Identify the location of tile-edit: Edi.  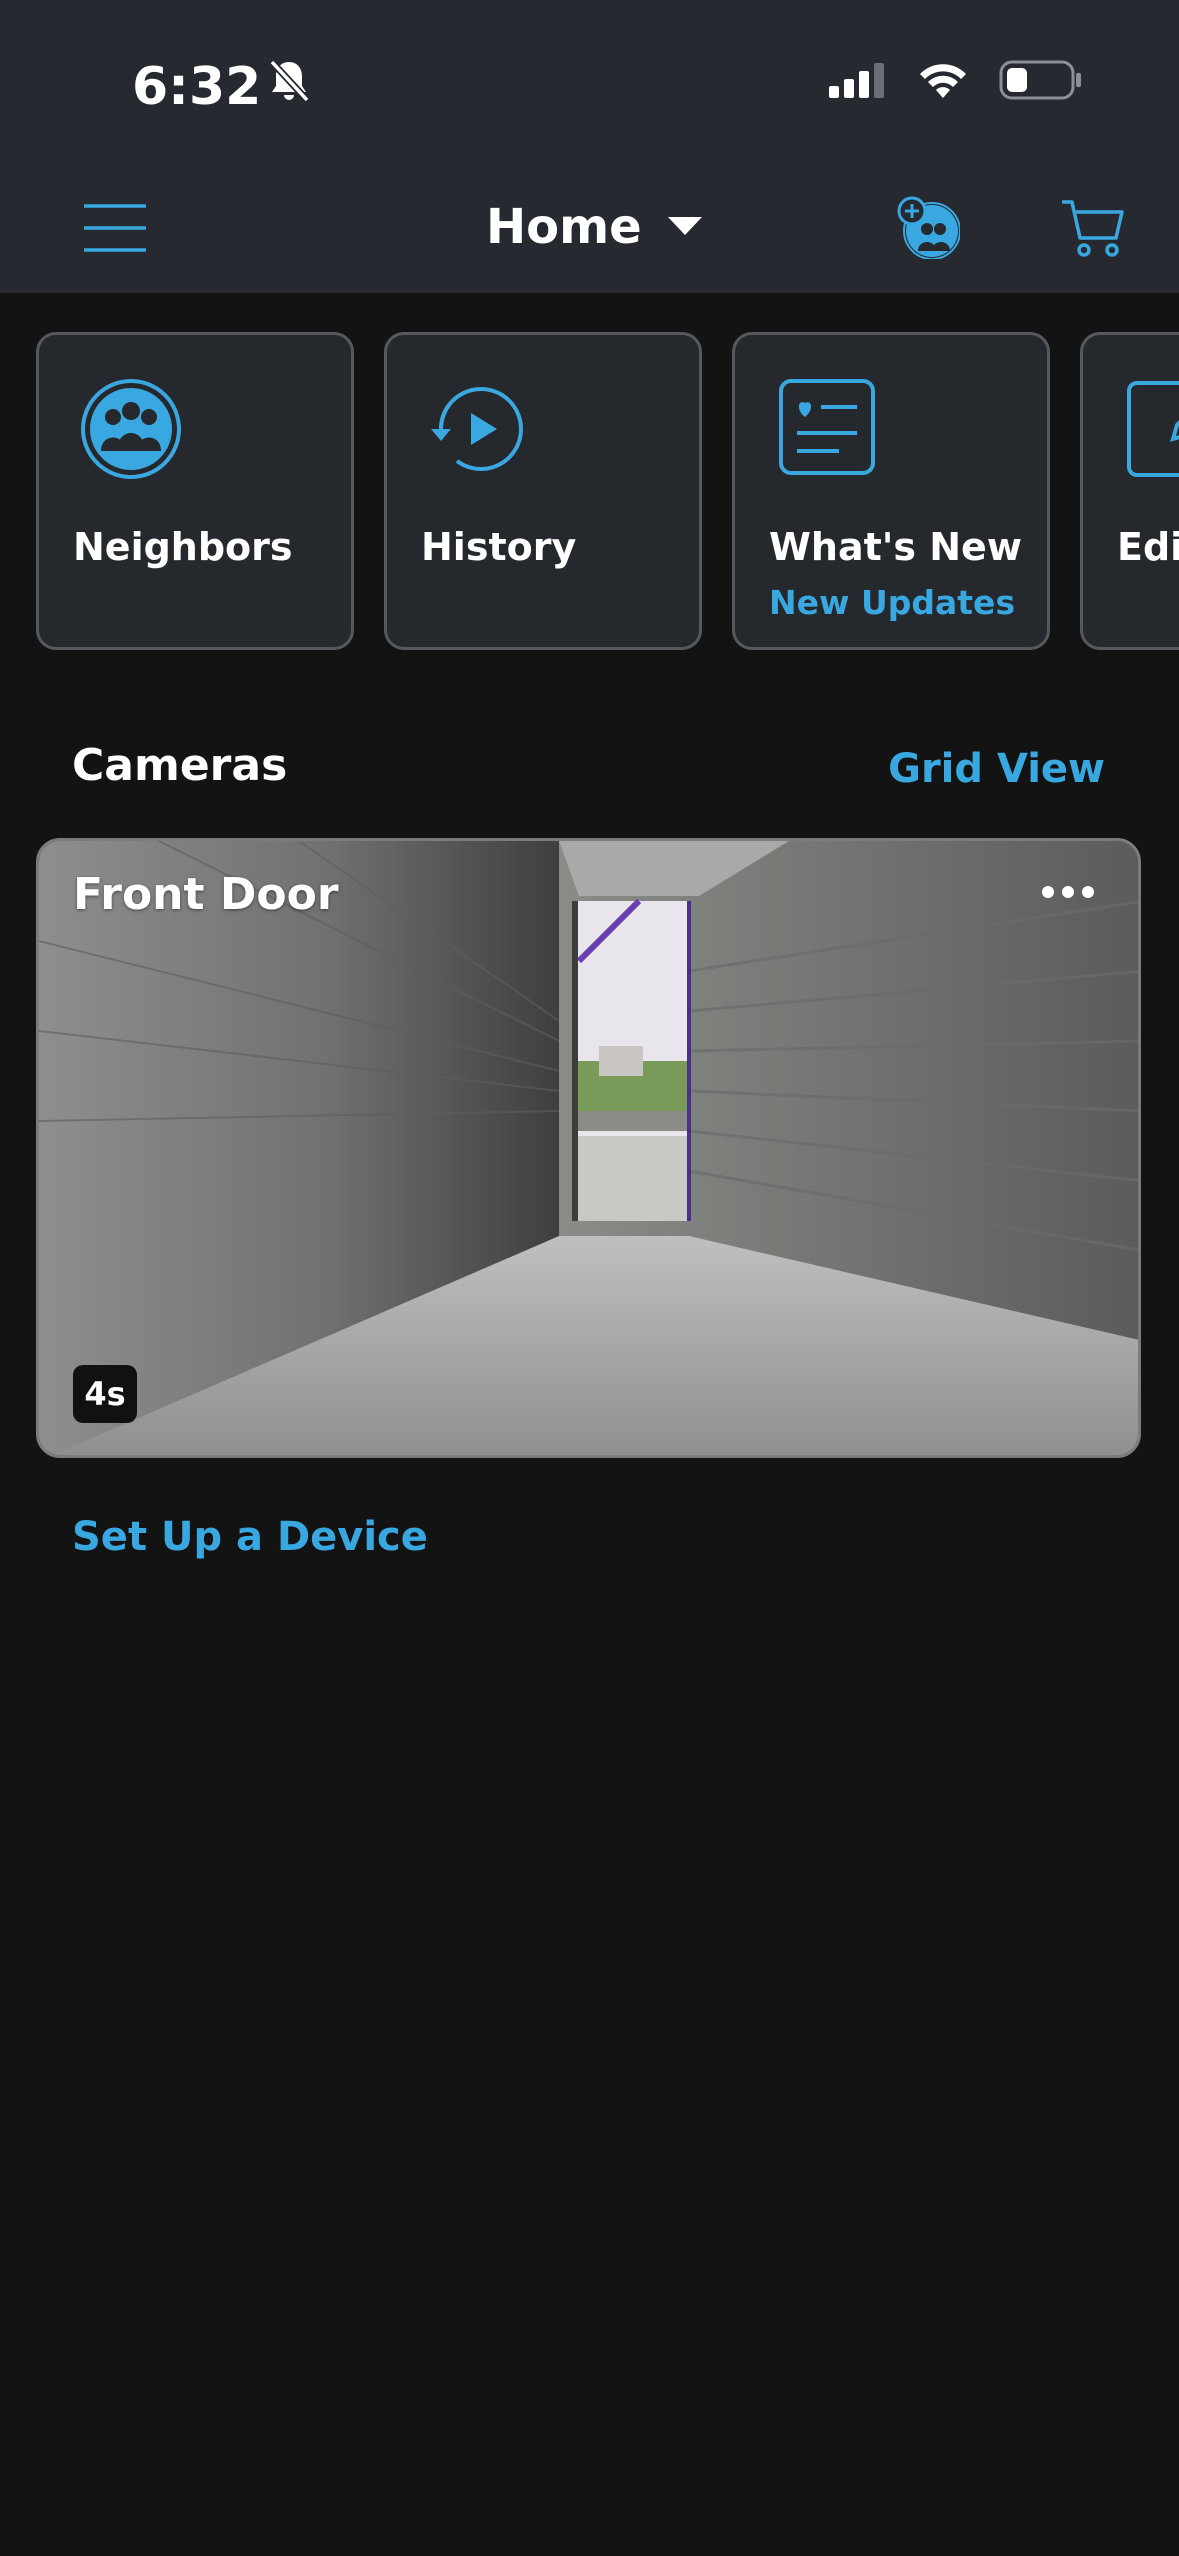
(1129, 491).